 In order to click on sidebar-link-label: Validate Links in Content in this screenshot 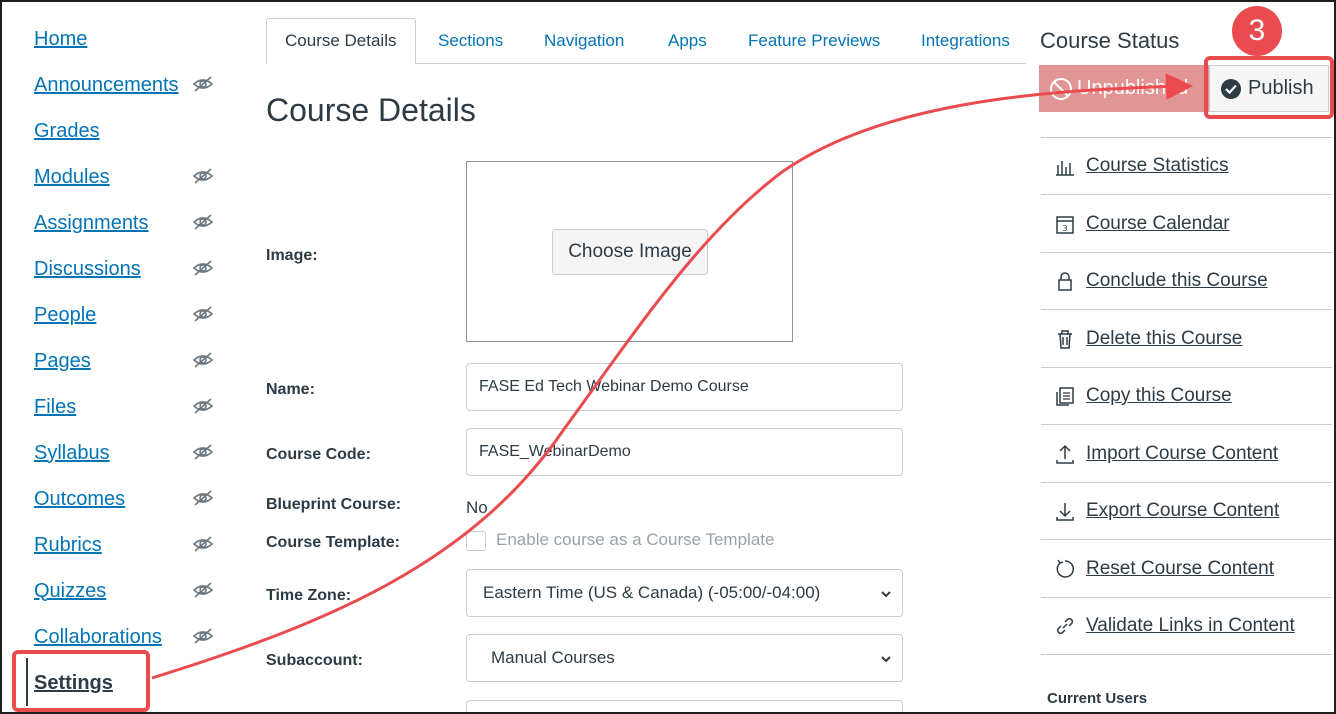, I will do `click(1190, 626)`.